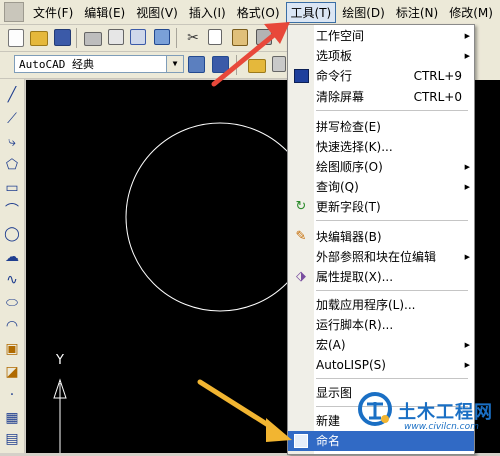 This screenshot has height=456, width=500. Describe the element at coordinates (381, 97) in the screenshot. I see `menu-item-clean-screen: 清除屏幕 CTRL+0` at that location.